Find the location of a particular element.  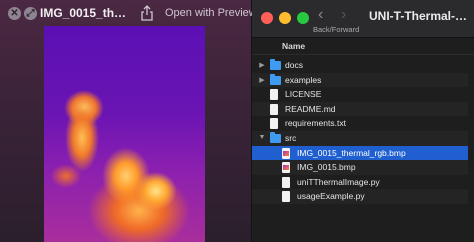

forward-icon: › is located at coordinates (343, 15).